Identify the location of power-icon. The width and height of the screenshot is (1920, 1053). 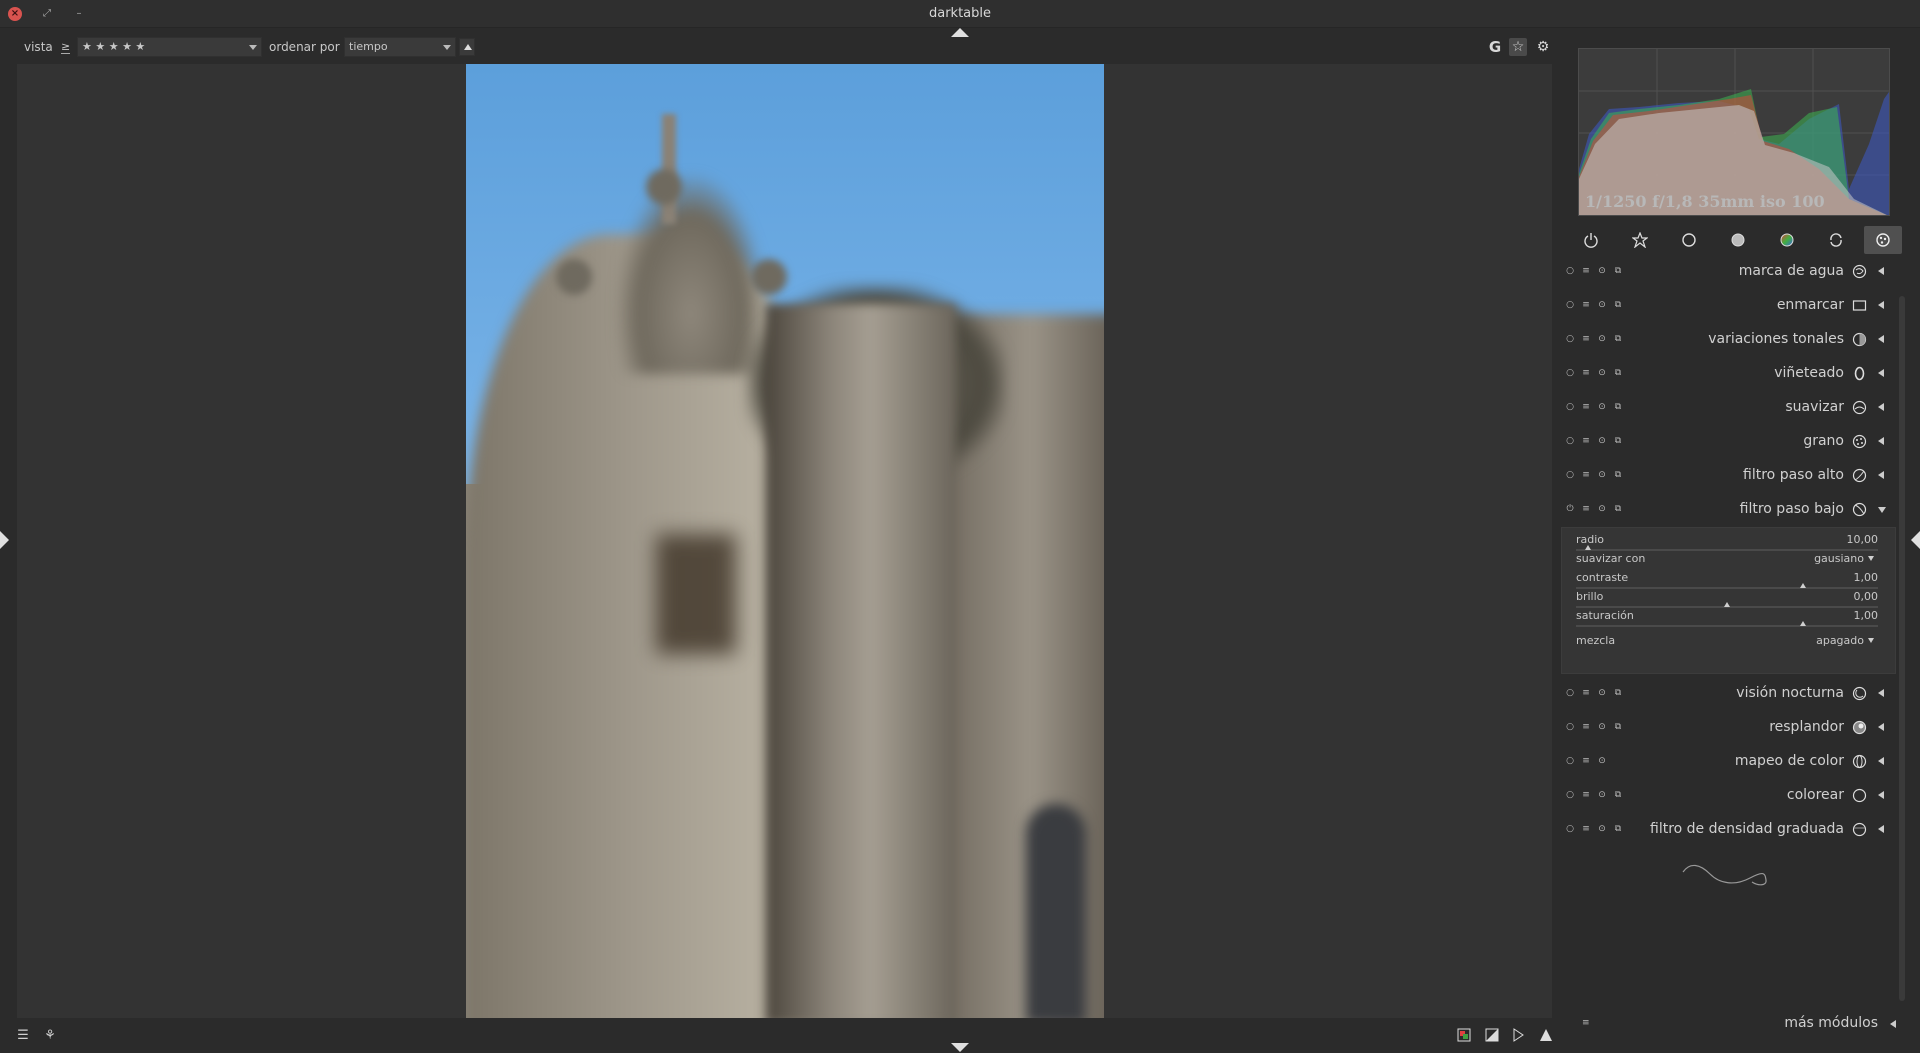
(1591, 240).